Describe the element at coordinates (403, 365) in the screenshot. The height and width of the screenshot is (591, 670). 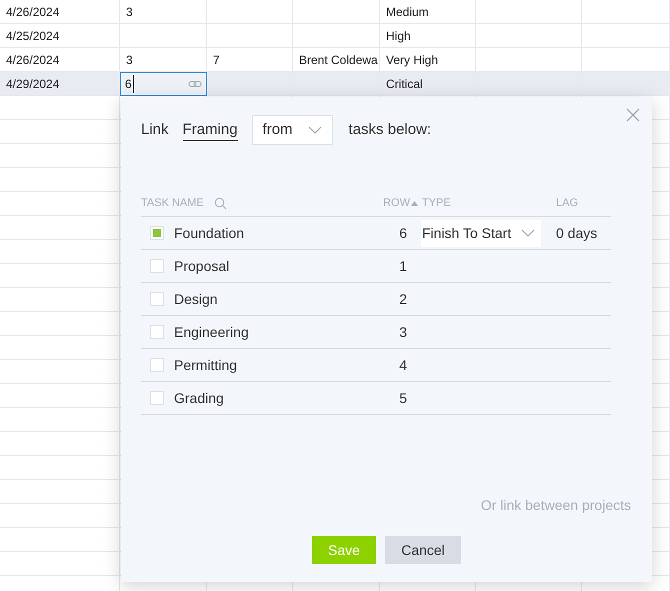
I see `row-number: 4` at that location.